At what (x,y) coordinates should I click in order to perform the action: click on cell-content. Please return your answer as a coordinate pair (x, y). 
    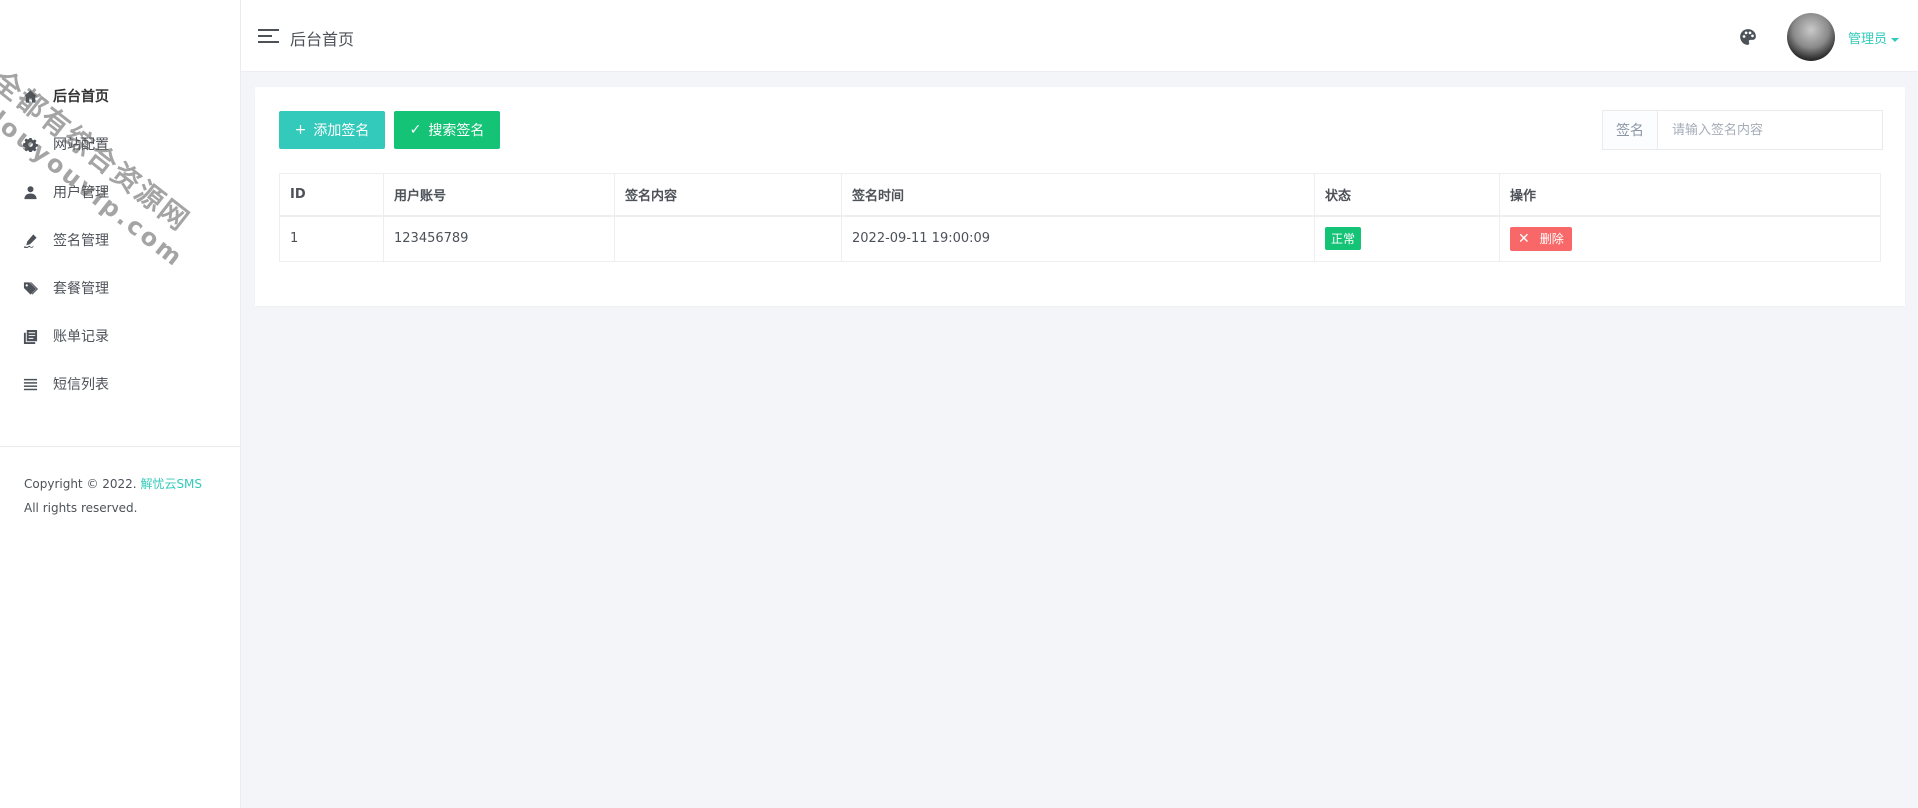
    Looking at the image, I should click on (728, 238).